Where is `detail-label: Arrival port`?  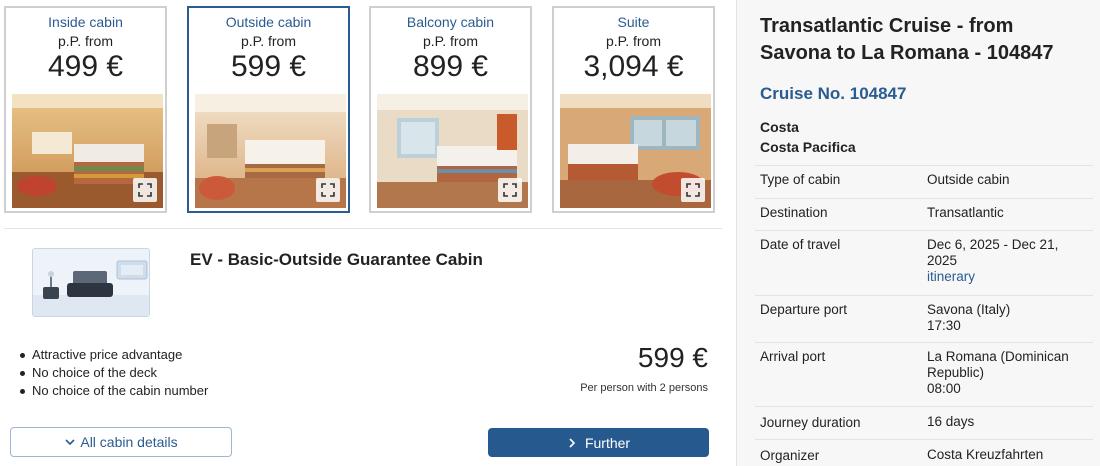 detail-label: Arrival port is located at coordinates (793, 356).